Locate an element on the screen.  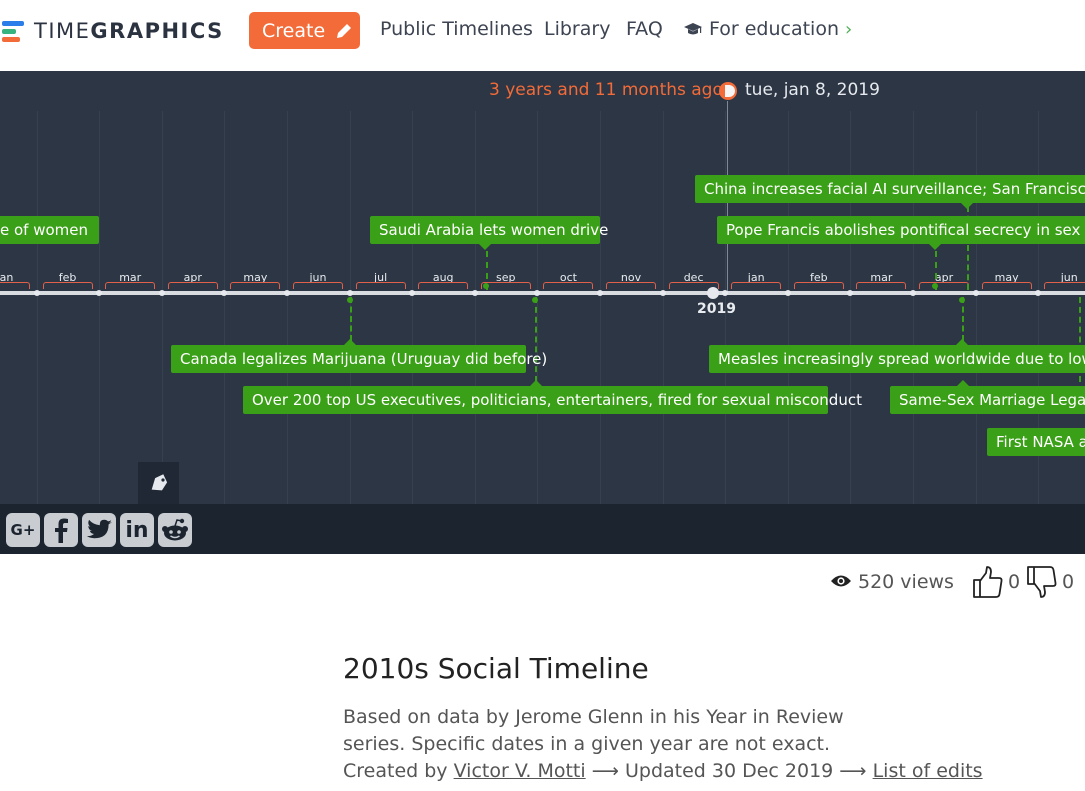
now-indicator-icon is located at coordinates (728, 91).